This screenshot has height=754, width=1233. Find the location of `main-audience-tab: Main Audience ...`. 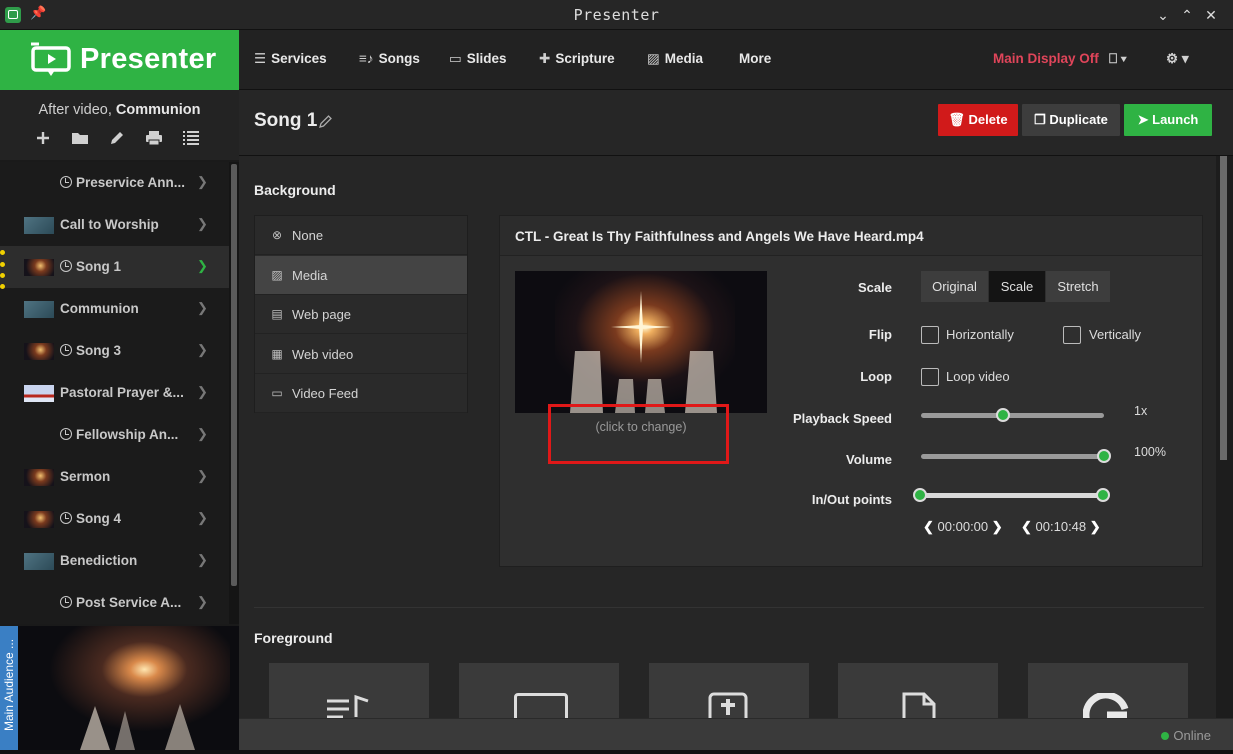

main-audience-tab: Main Audience ... is located at coordinates (9, 688).